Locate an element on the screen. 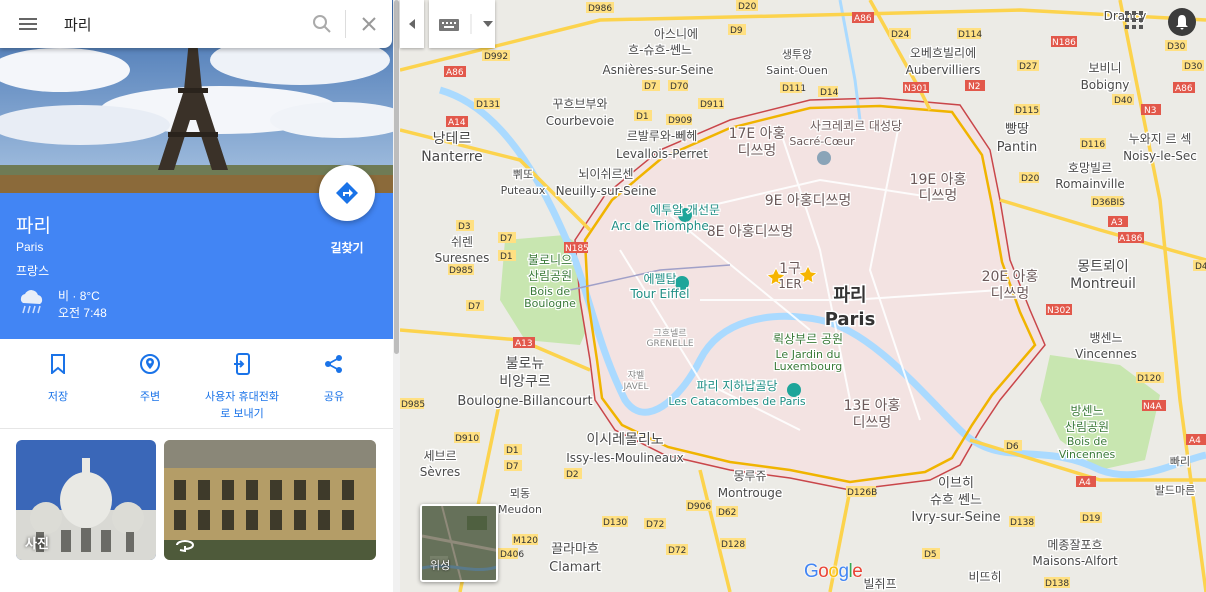 The height and width of the screenshot is (592, 1206). directions-icon is located at coordinates (347, 193).